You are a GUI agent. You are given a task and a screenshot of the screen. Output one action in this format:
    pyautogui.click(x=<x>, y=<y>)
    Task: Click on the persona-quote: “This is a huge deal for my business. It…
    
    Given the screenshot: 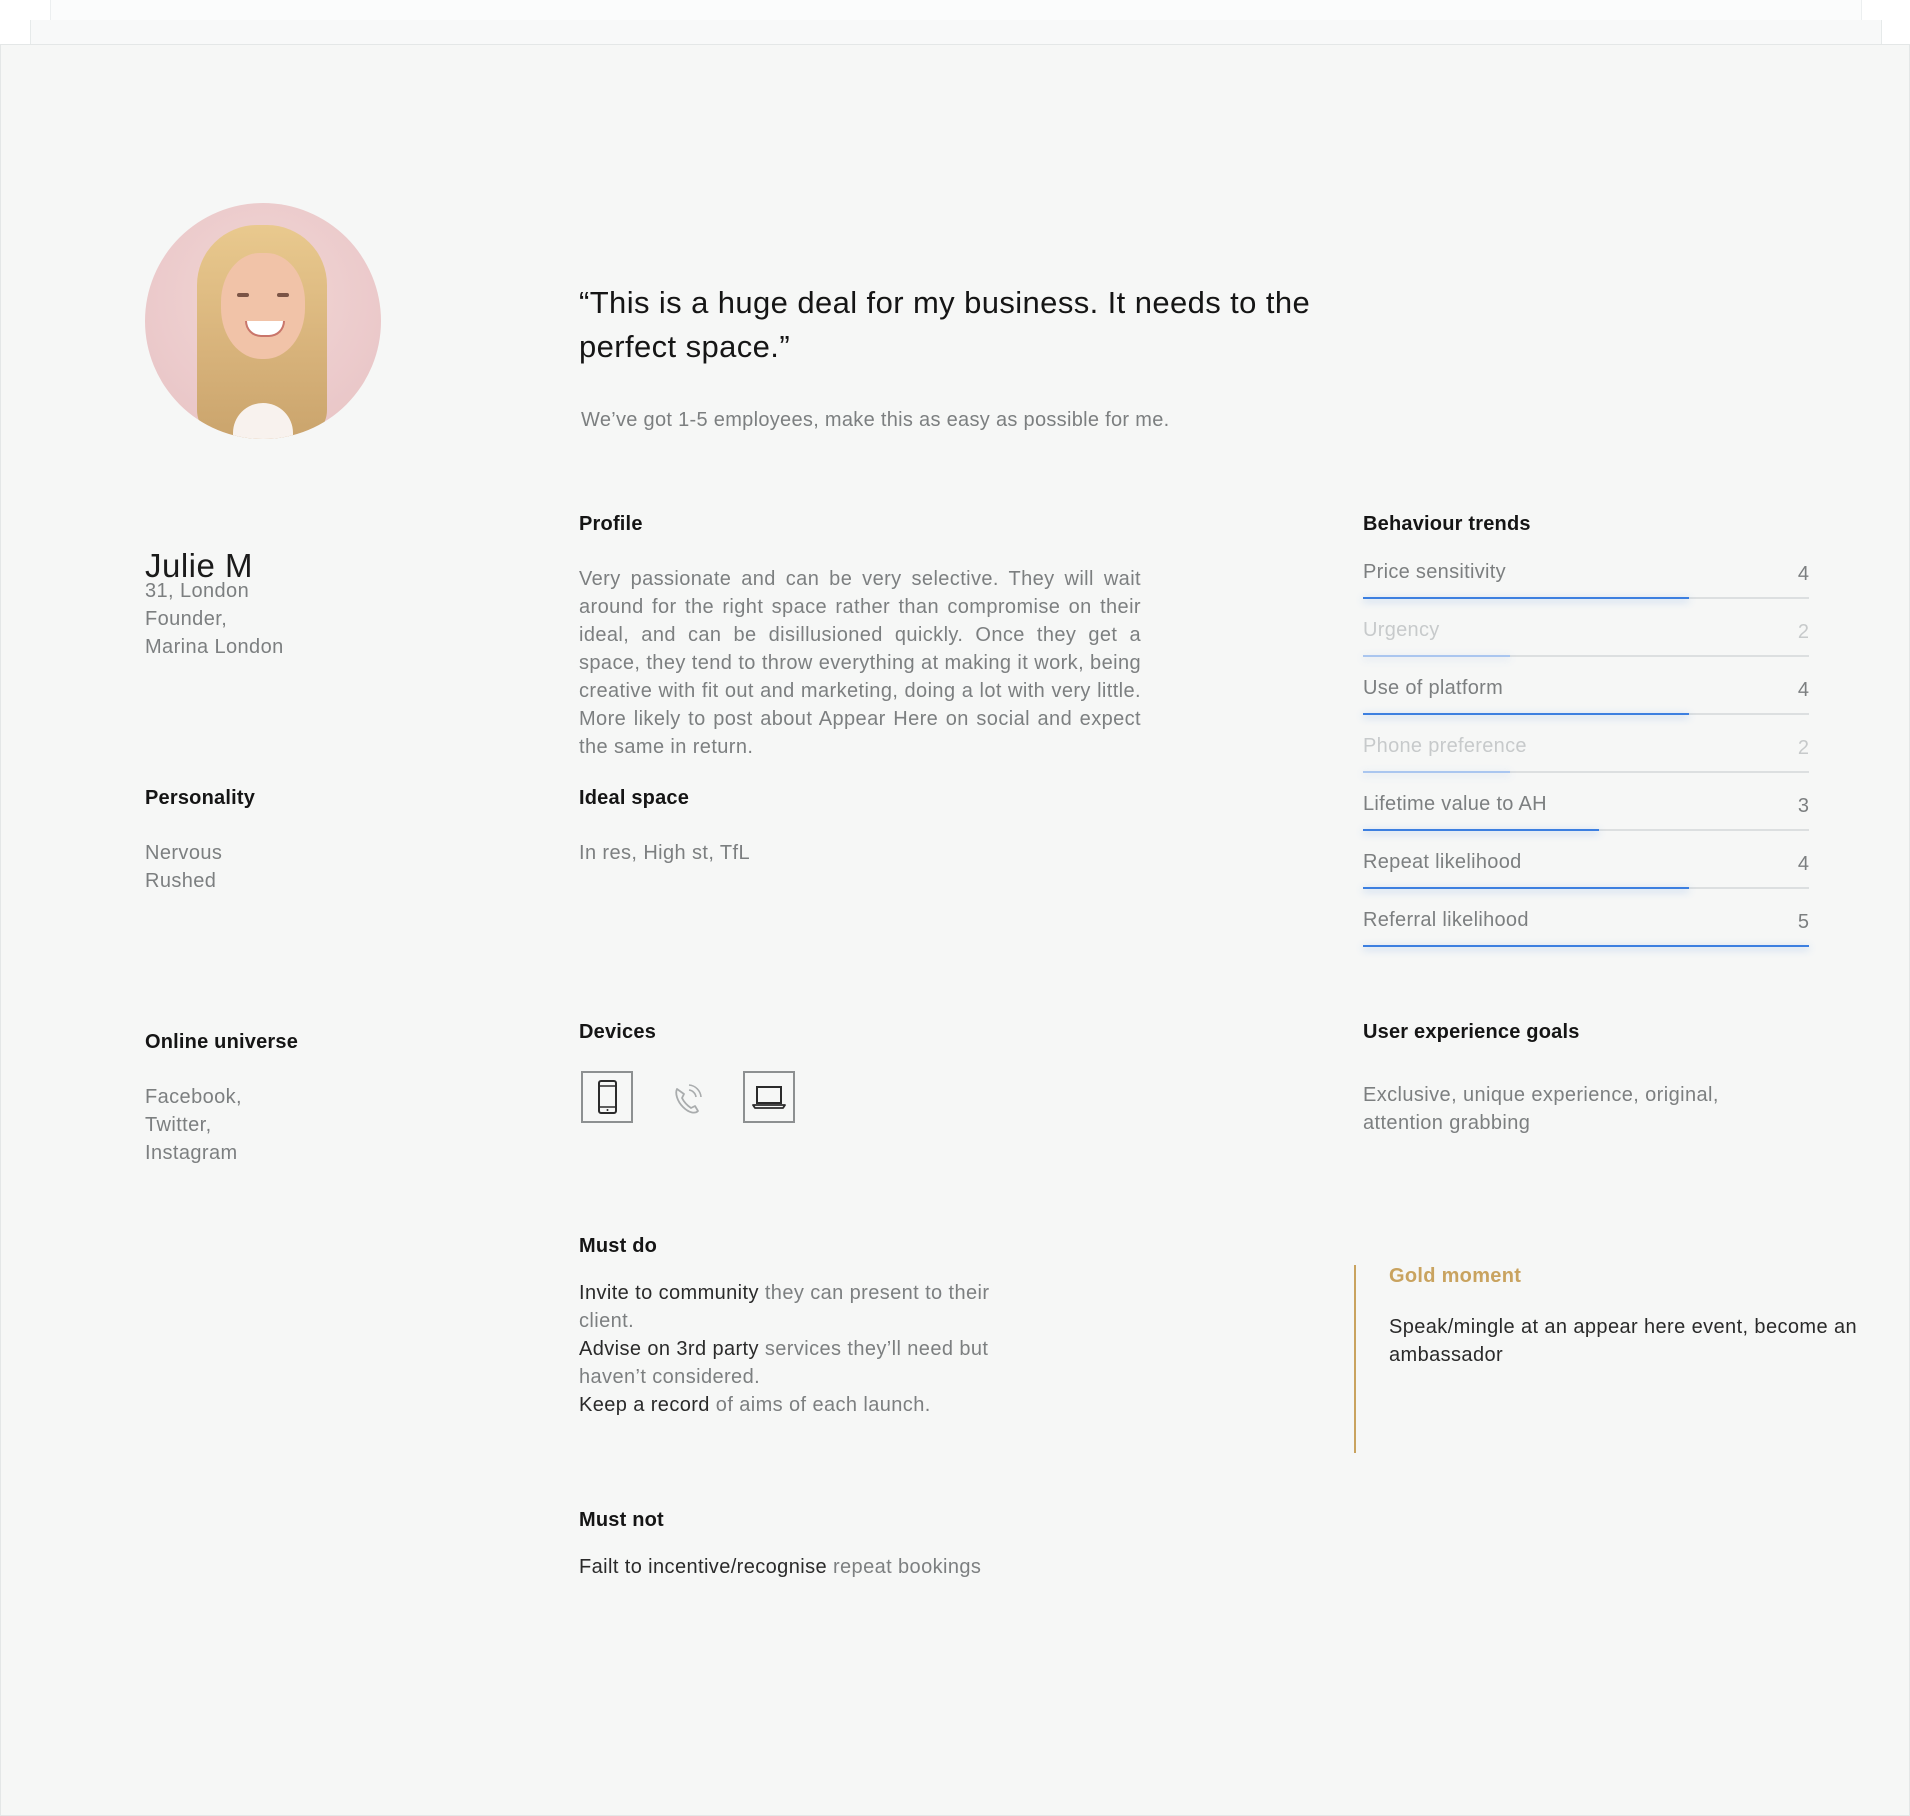 What is the action you would take?
    pyautogui.click(x=945, y=324)
    